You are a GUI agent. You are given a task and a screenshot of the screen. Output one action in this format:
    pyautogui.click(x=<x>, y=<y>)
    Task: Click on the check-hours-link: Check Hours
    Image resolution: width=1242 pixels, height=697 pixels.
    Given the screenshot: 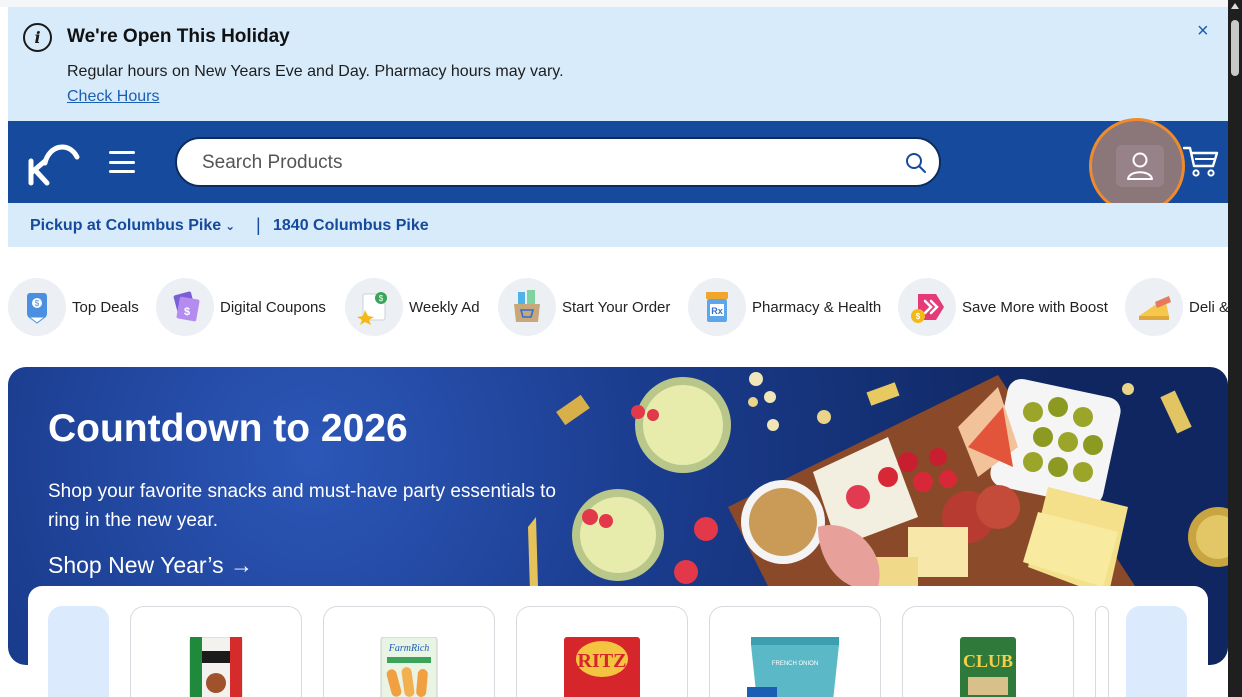 What is the action you would take?
    pyautogui.click(x=113, y=97)
    